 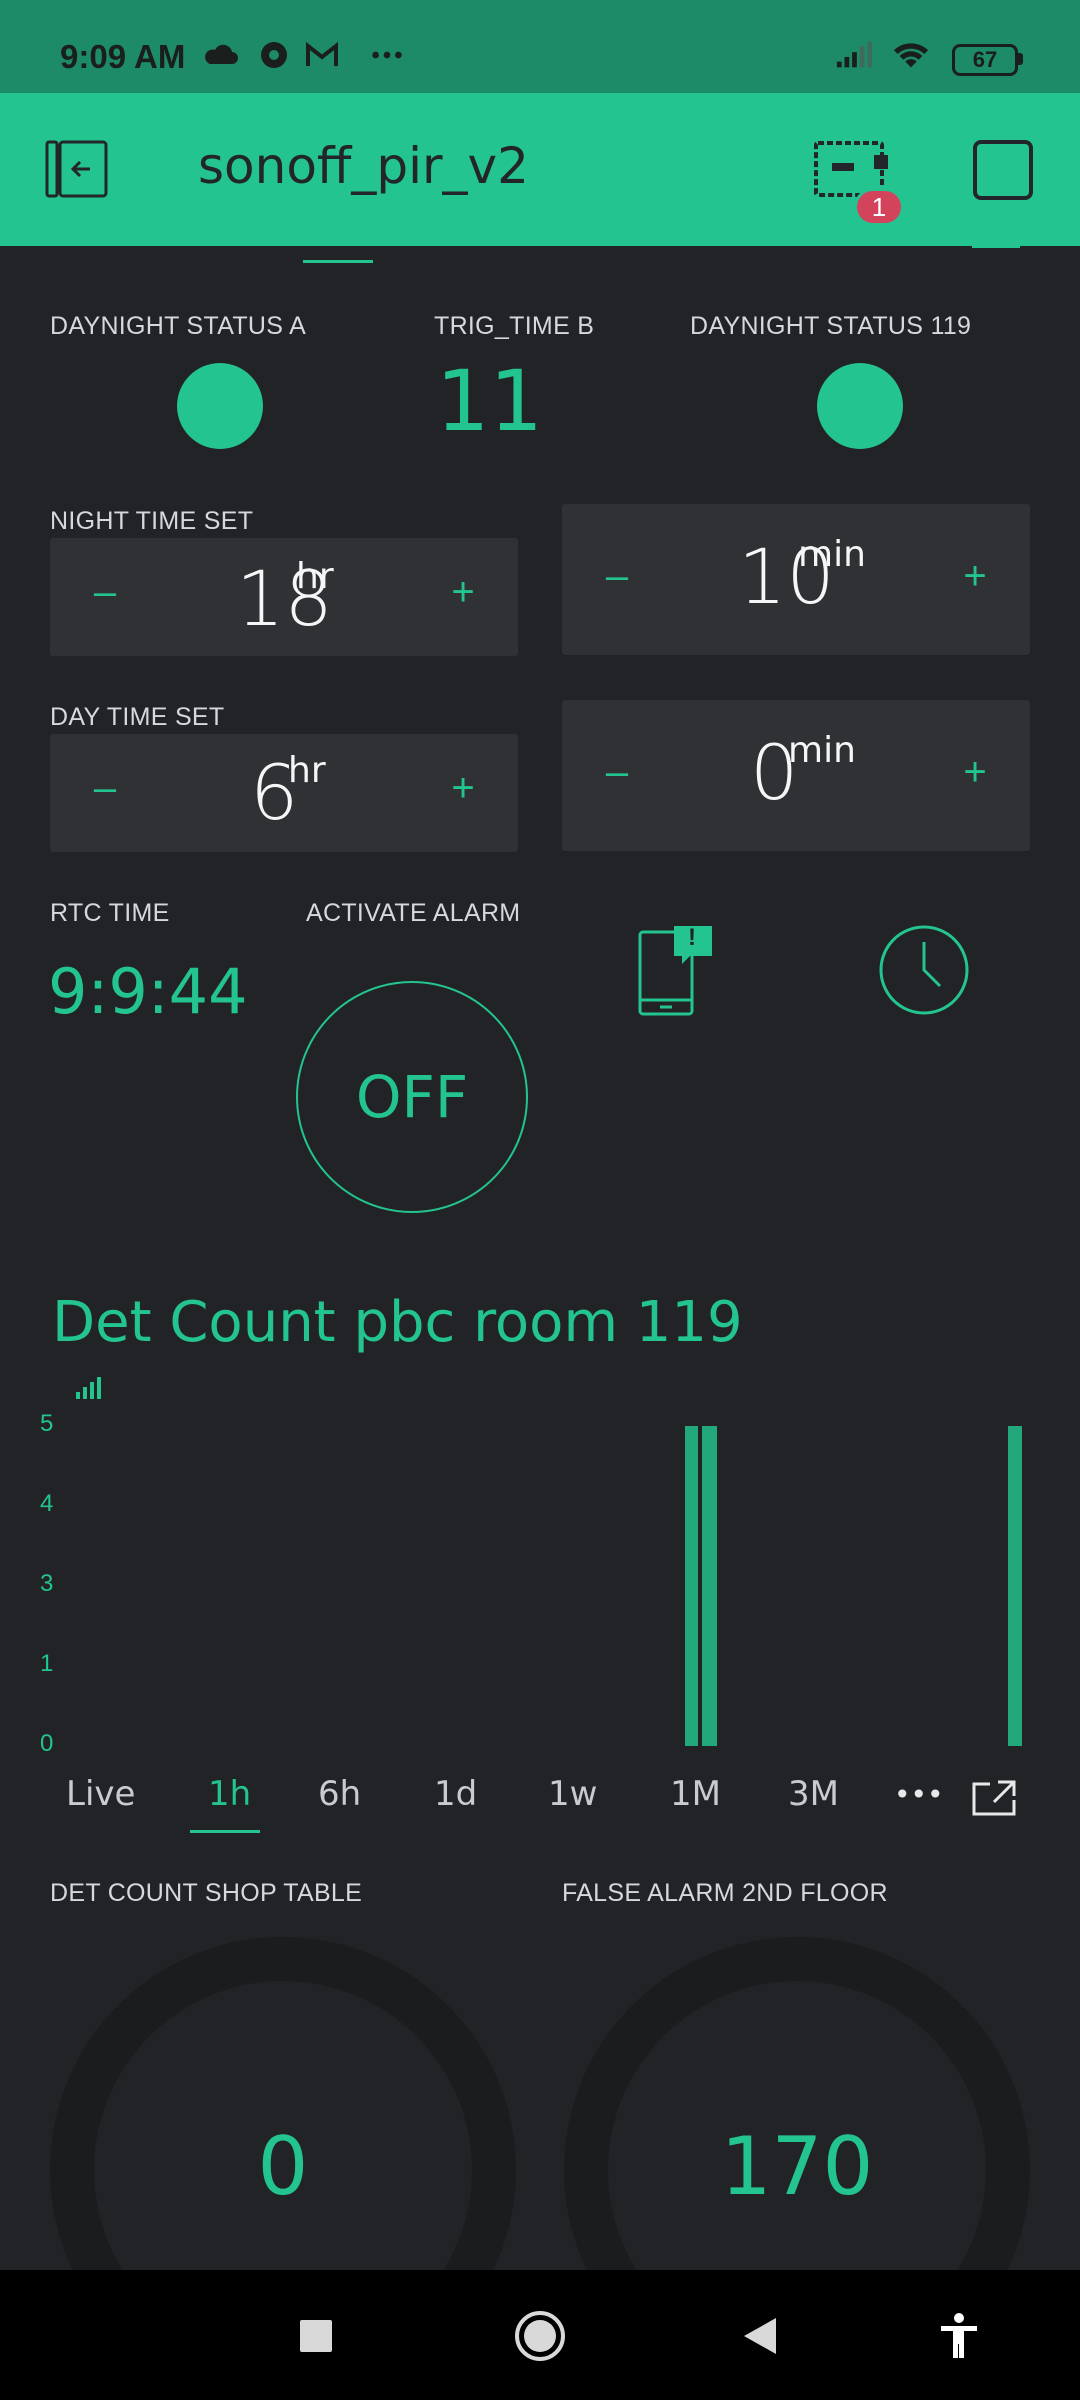 What do you see at coordinates (307, 770) in the screenshot?
I see `day-hr-unit: hr` at bounding box center [307, 770].